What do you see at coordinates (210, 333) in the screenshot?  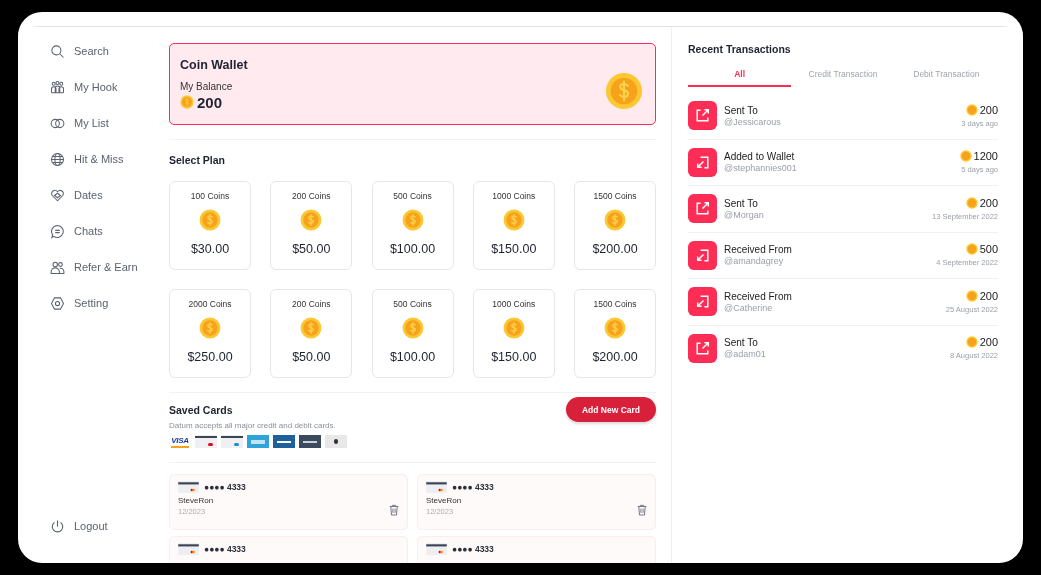 I see `plan-card: 2000 Coins $250.00` at bounding box center [210, 333].